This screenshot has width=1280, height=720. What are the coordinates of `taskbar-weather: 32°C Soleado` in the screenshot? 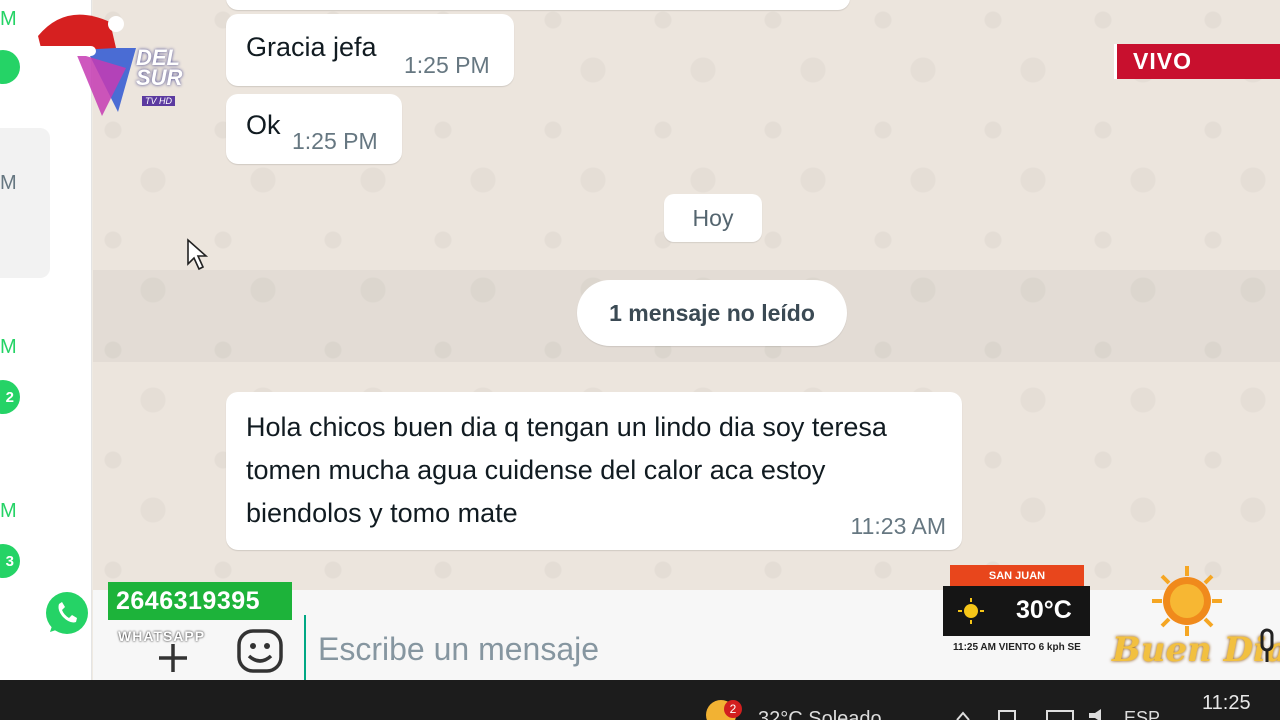 It's located at (820, 714).